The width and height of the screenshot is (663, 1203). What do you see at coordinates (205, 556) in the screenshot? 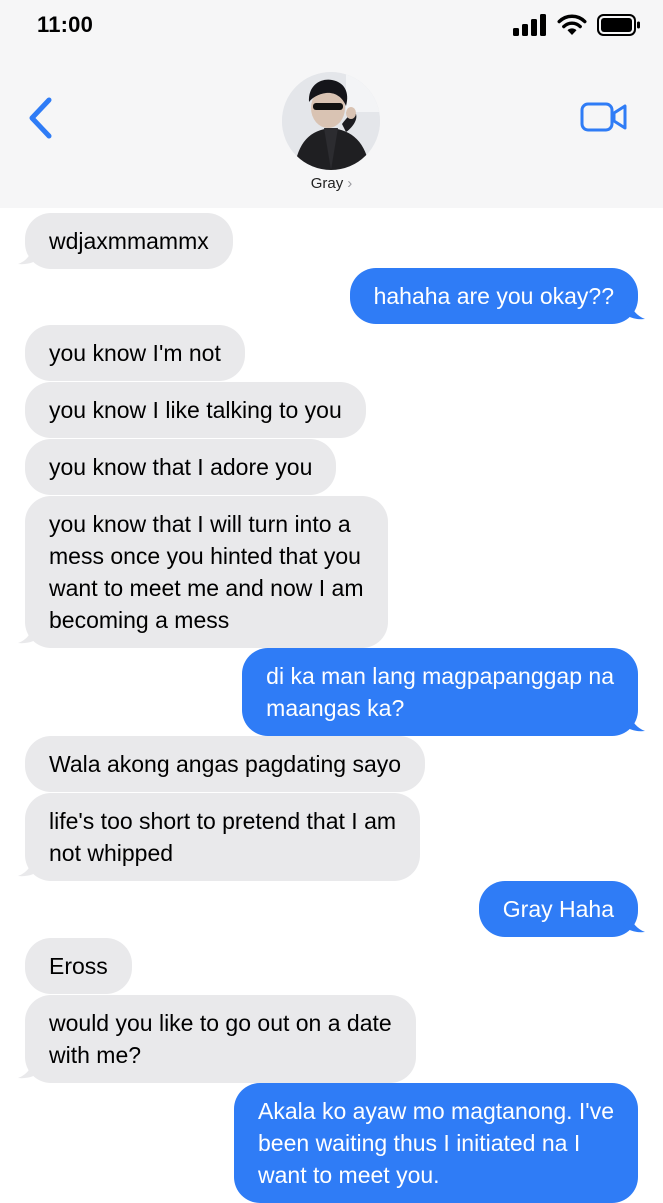
I see `message-line: mess once you hinted that you` at bounding box center [205, 556].